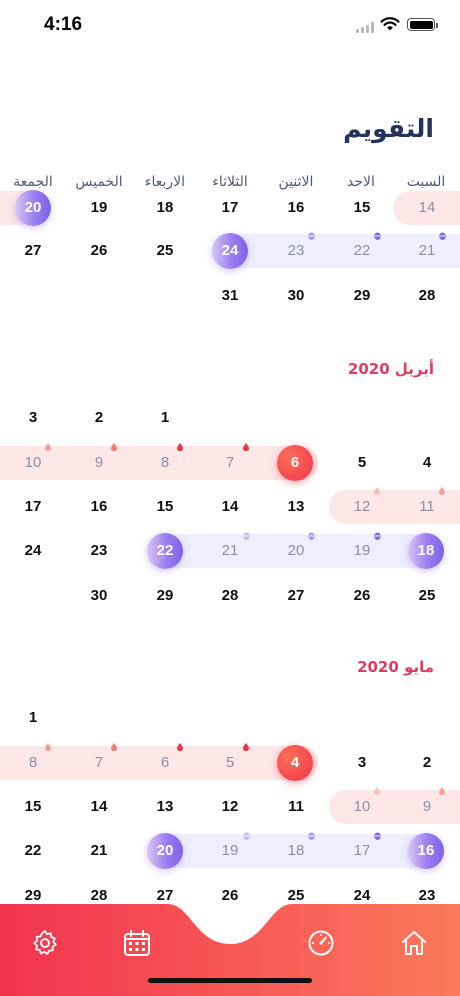 The height and width of the screenshot is (996, 460). Describe the element at coordinates (63, 24) in the screenshot. I see `status-time: 4:16` at that location.